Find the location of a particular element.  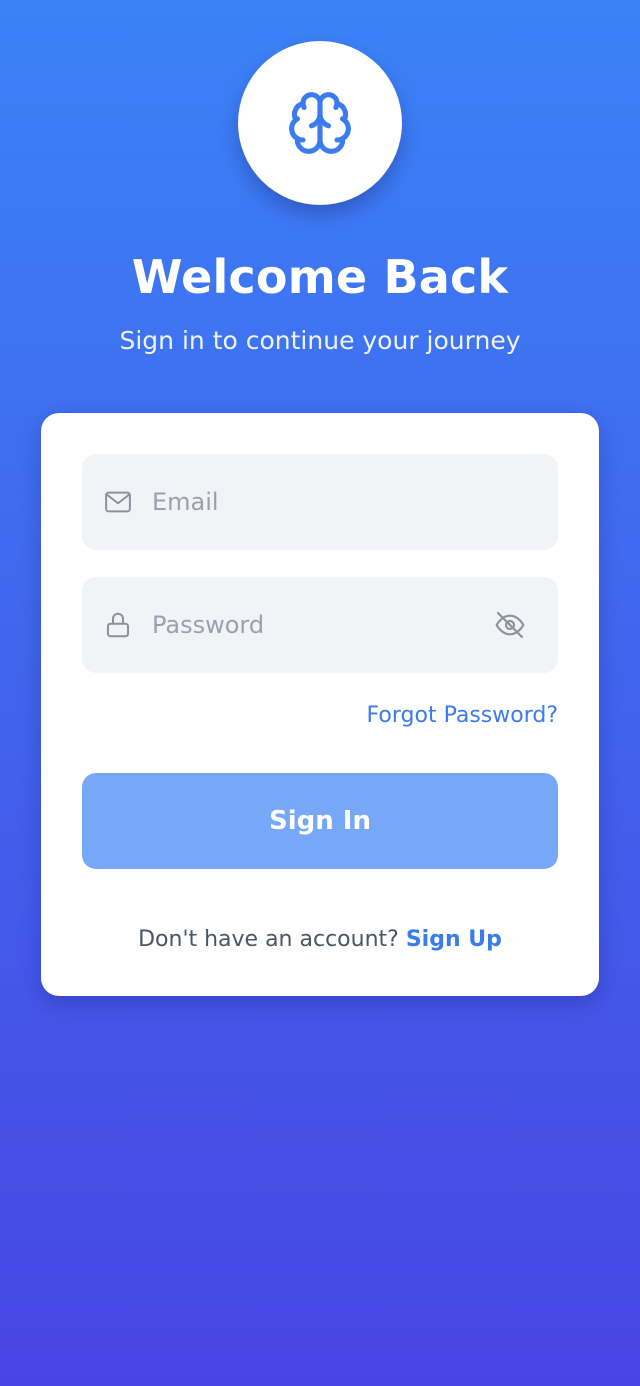

password-visibility-toggle is located at coordinates (510, 625).